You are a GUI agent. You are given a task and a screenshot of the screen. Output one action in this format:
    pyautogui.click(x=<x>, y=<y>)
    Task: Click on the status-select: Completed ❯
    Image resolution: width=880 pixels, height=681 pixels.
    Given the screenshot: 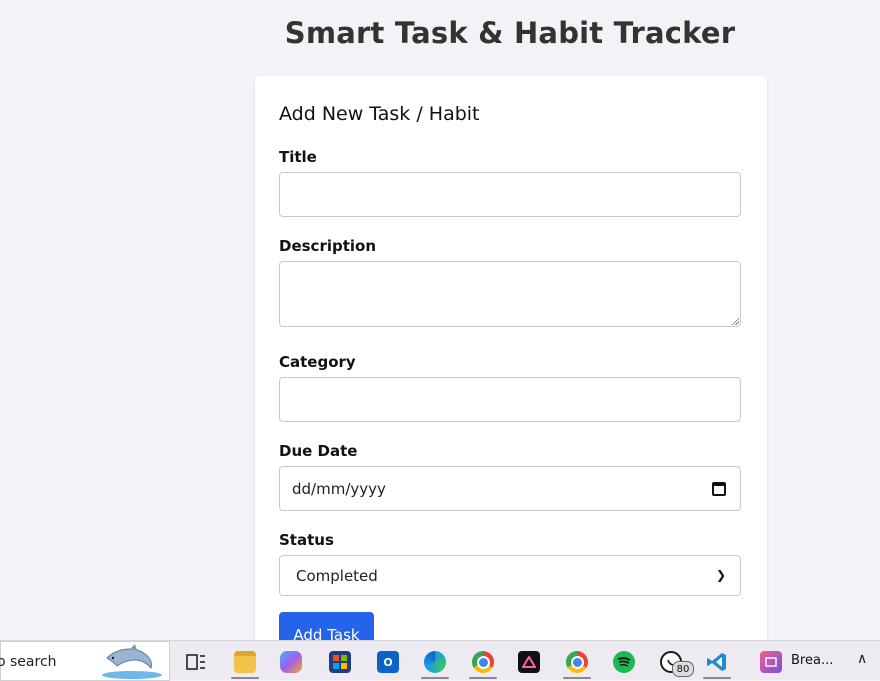 What is the action you would take?
    pyautogui.click(x=510, y=575)
    